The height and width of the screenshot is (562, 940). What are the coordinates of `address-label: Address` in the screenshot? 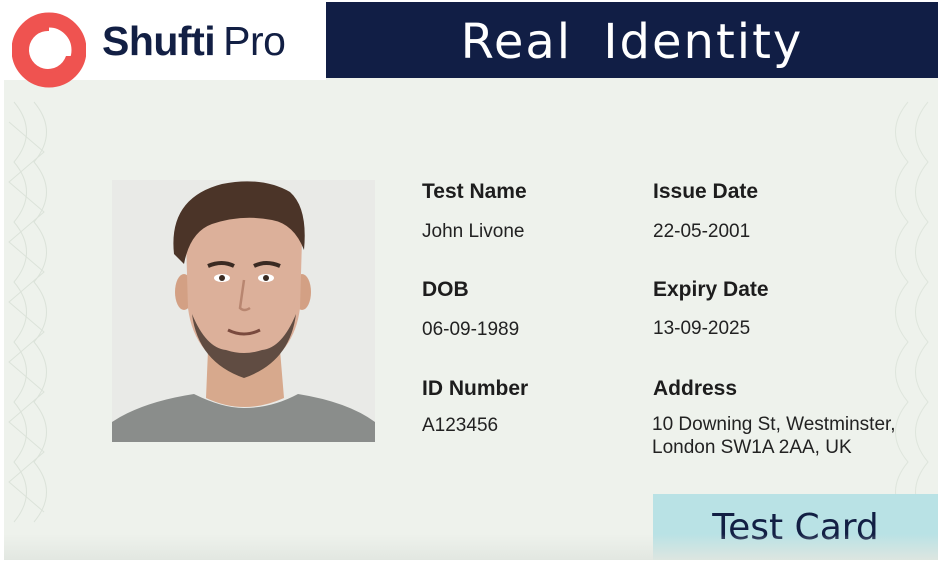 It's located at (695, 388).